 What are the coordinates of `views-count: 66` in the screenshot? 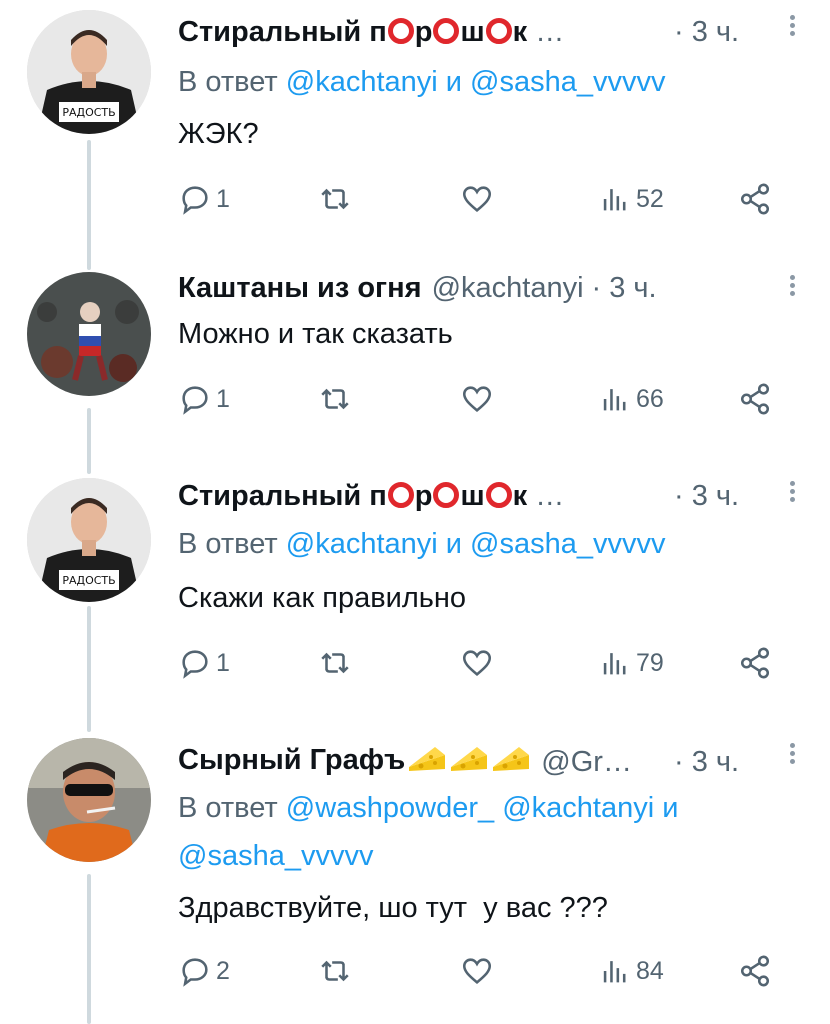 It's located at (650, 398).